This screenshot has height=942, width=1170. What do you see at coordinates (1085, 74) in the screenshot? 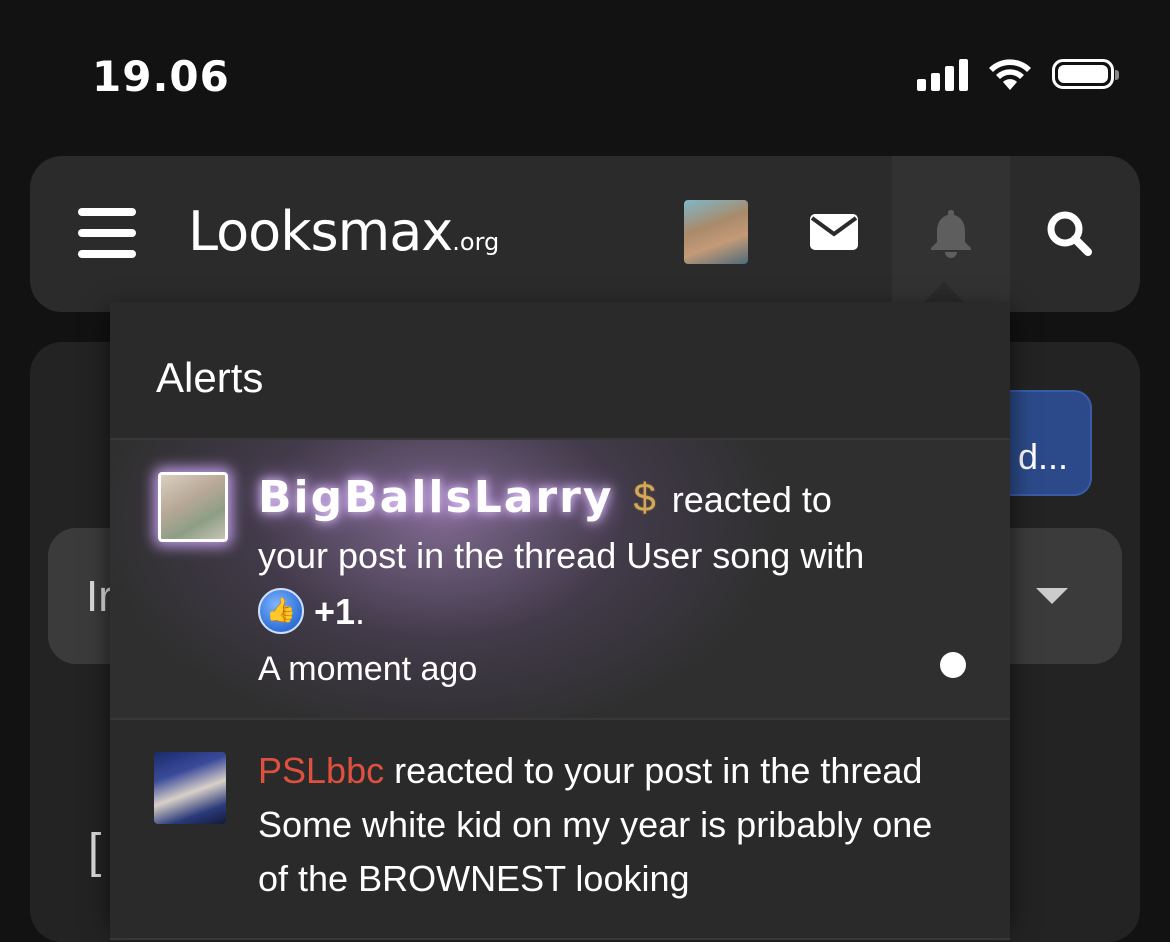
I see `battery-icon` at bounding box center [1085, 74].